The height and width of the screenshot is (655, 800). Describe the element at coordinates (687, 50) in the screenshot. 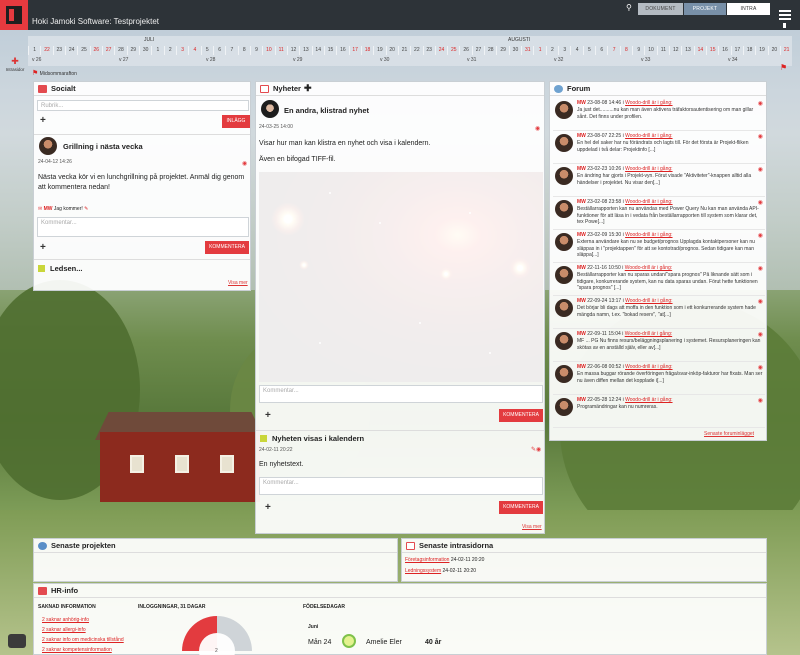

I see `calendar-day: 13` at that location.